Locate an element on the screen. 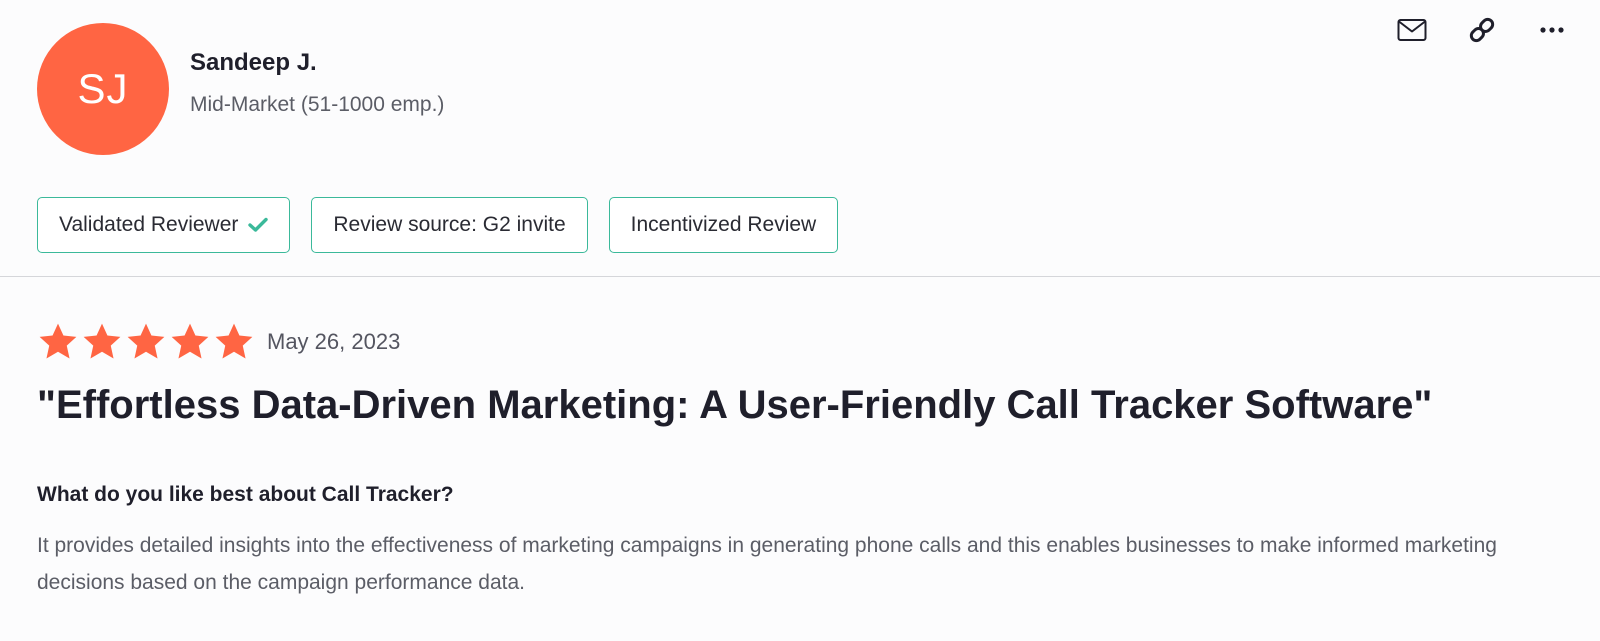 This screenshot has width=1600, height=641. reviewer-avatar: SJ is located at coordinates (103, 89).